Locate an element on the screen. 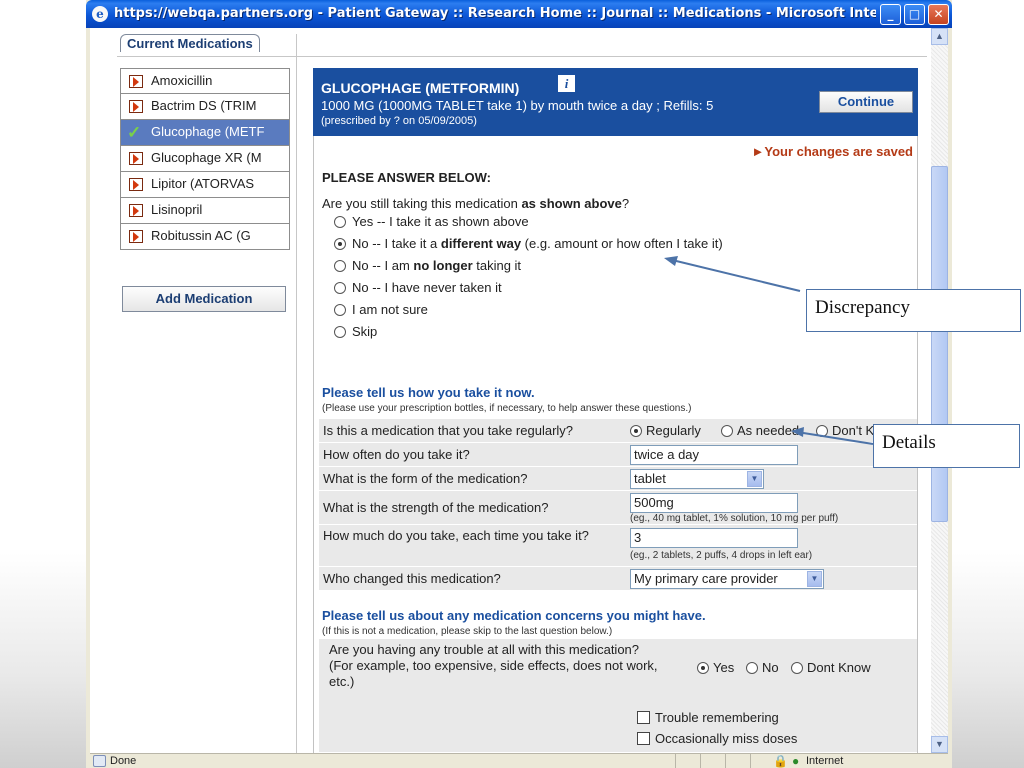  option-emphasis: different way is located at coordinates (481, 243).